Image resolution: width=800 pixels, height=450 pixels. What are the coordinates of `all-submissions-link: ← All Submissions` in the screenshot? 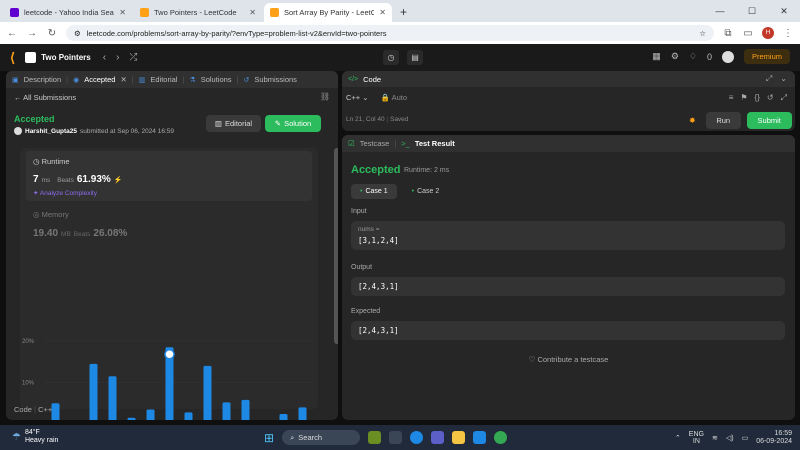 It's located at (45, 97).